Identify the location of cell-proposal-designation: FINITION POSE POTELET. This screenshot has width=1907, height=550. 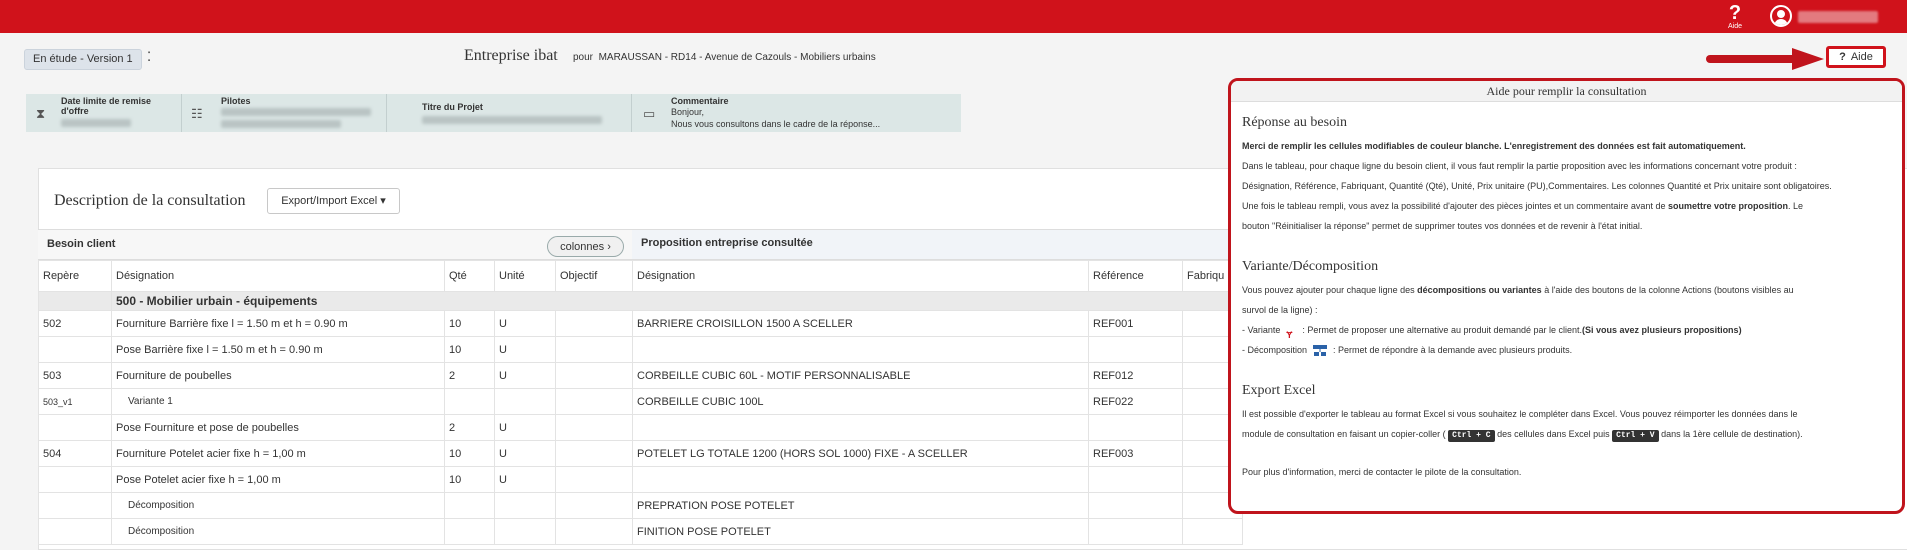
(860, 531).